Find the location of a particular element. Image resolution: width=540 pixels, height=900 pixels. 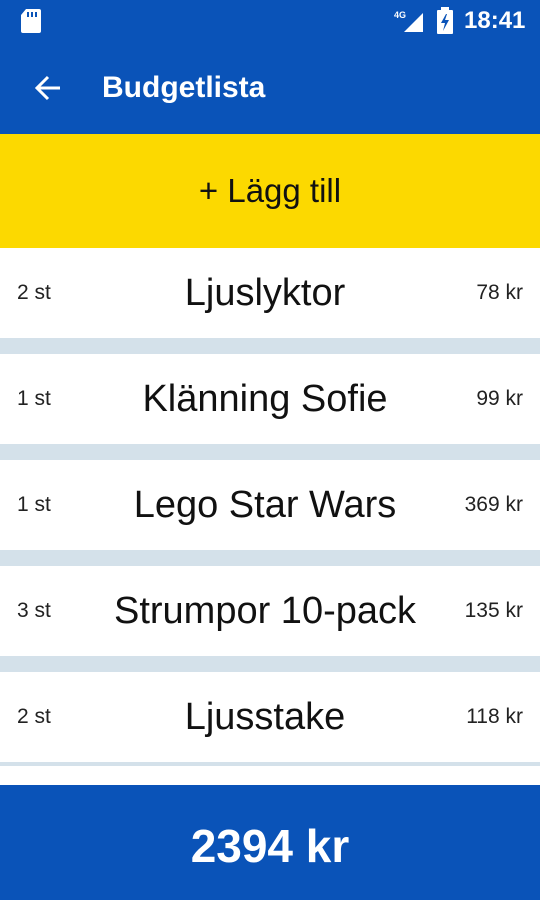

item-name: Klänning Sofie is located at coordinates (265, 399).